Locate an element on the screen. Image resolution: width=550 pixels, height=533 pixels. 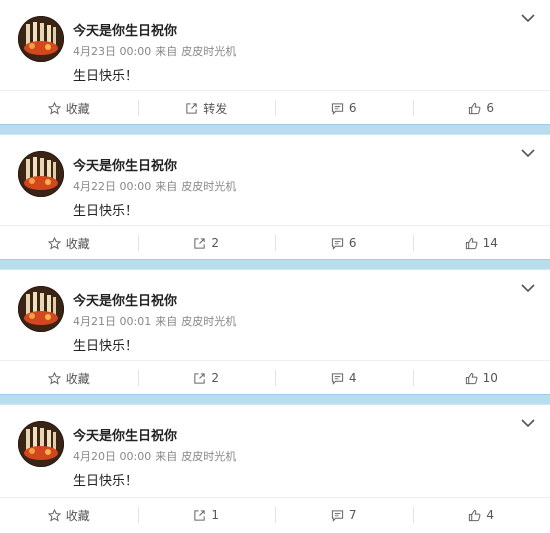
like-count: 14 is located at coordinates (490, 243).